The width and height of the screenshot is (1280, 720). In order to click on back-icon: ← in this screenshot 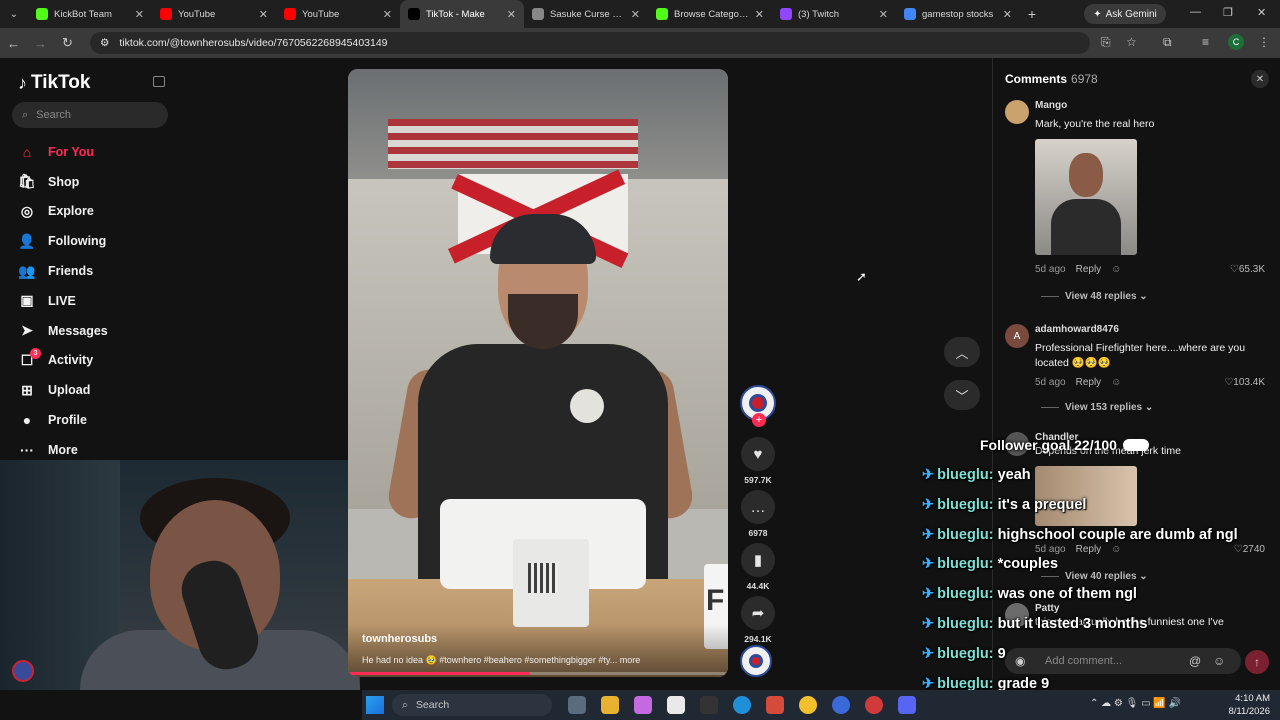, I will do `click(13, 43)`.